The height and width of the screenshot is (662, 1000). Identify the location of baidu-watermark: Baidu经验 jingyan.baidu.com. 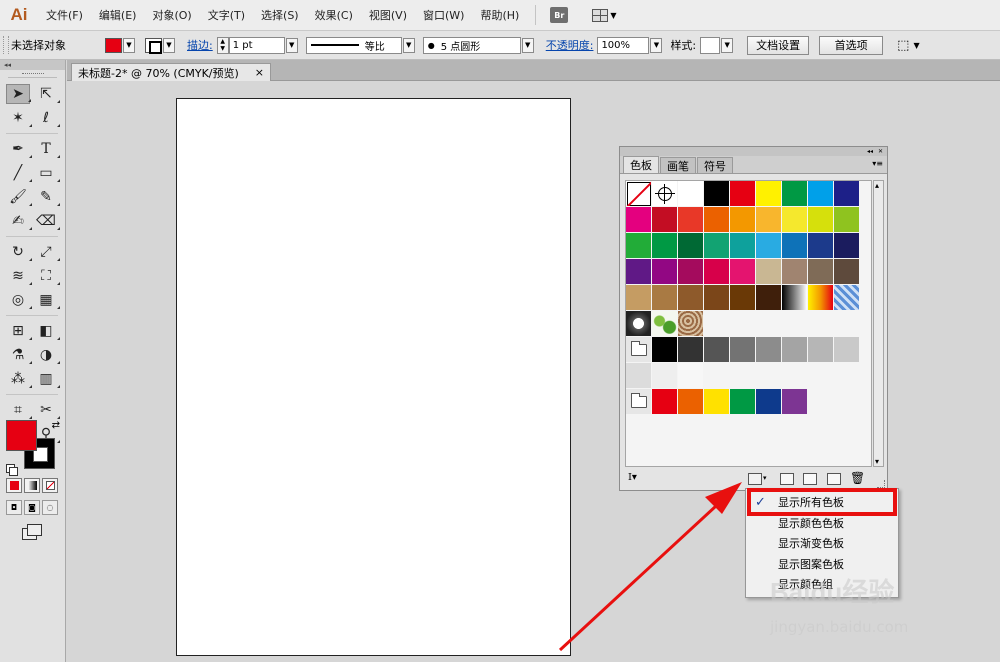
(865, 607).